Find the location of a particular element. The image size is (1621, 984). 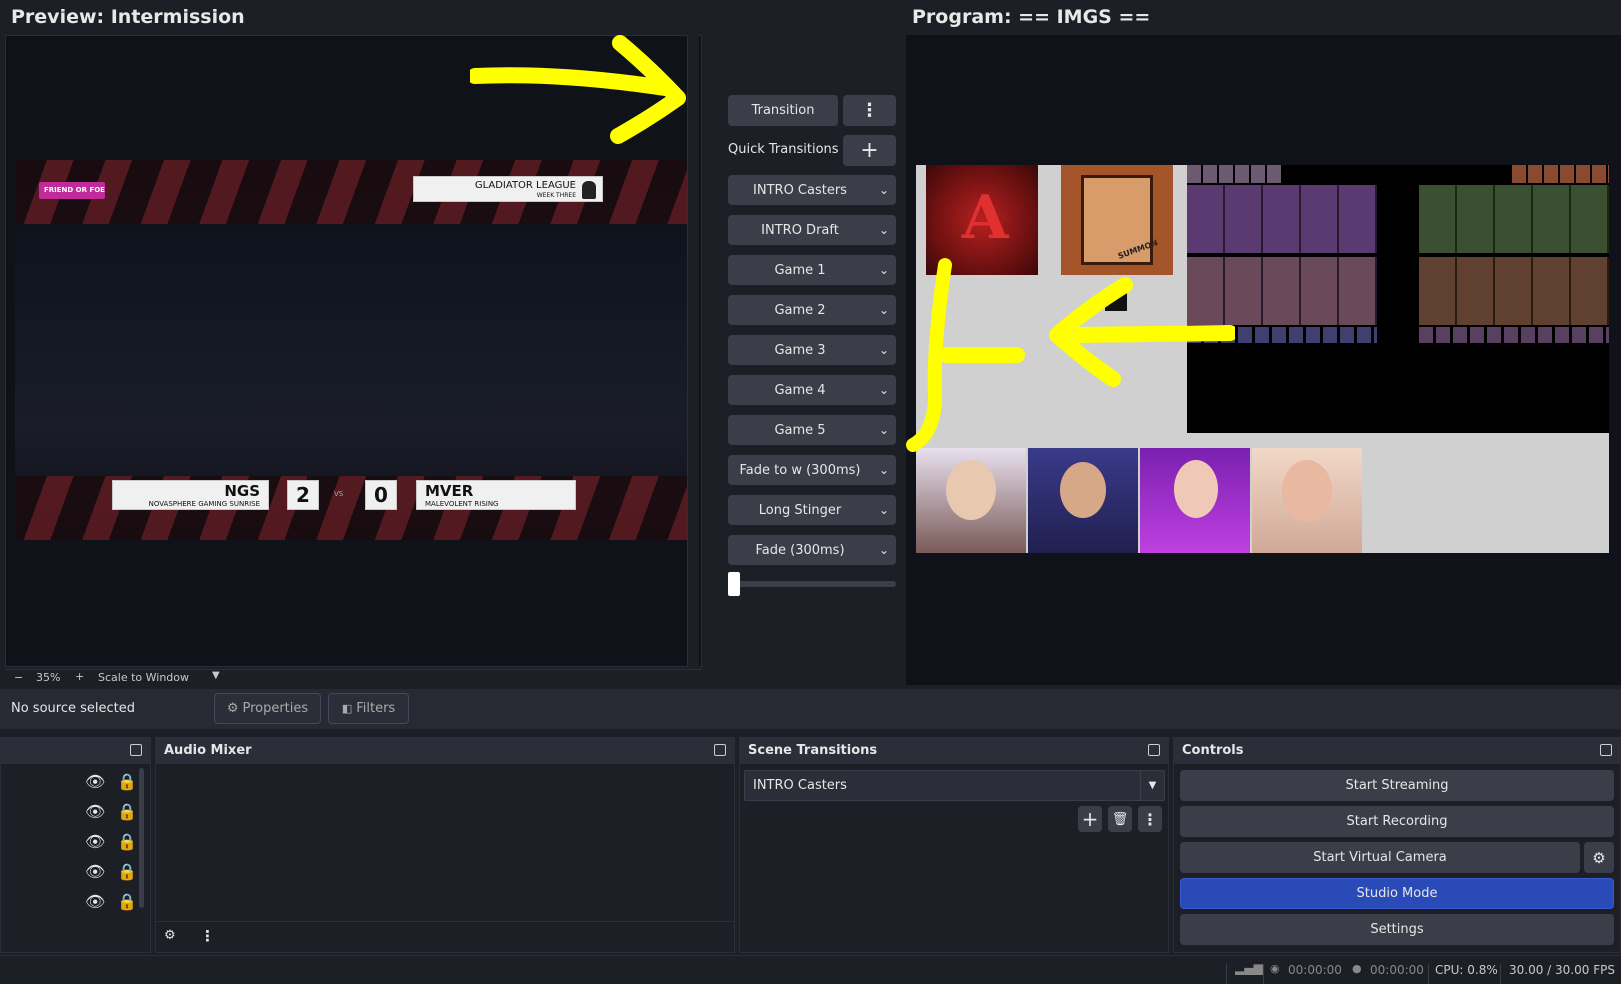

network-signal-icon: ▂▄▆ is located at coordinates (1249, 968).